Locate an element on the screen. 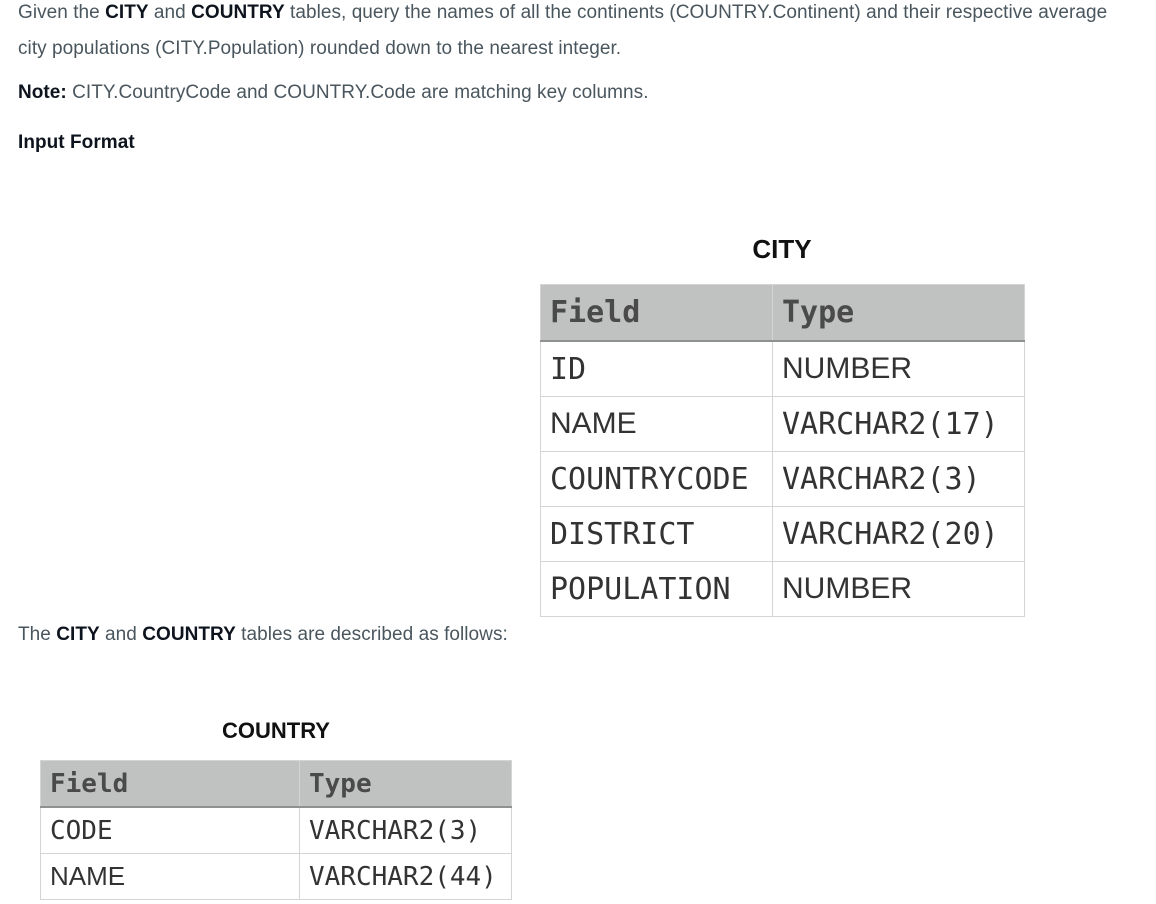 The image size is (1156, 904). statement-text: and is located at coordinates (170, 12).